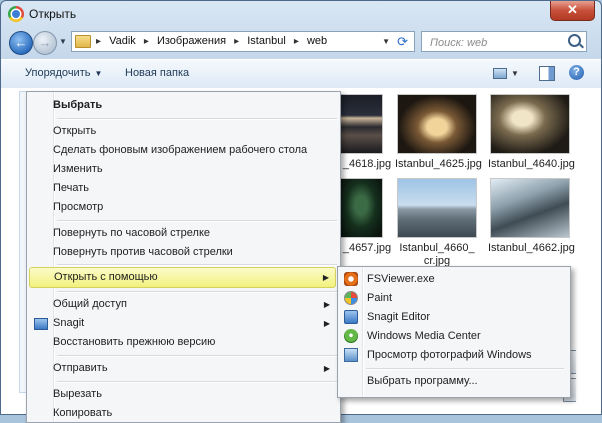 The height and width of the screenshot is (423, 602). Describe the element at coordinates (531, 248) in the screenshot. I see `file-name: Istanbul_4662.jpg` at that location.